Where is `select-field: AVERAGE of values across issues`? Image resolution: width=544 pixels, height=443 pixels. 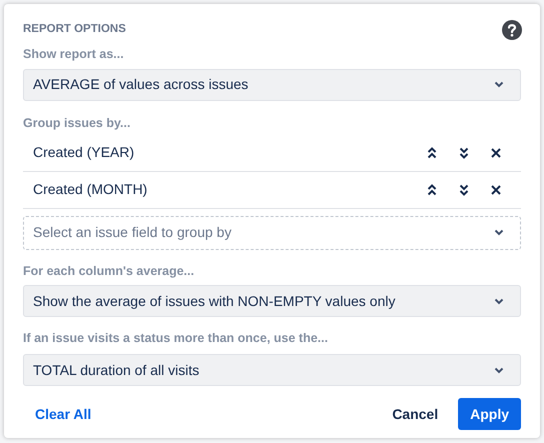 select-field: AVERAGE of values across issues is located at coordinates (272, 84).